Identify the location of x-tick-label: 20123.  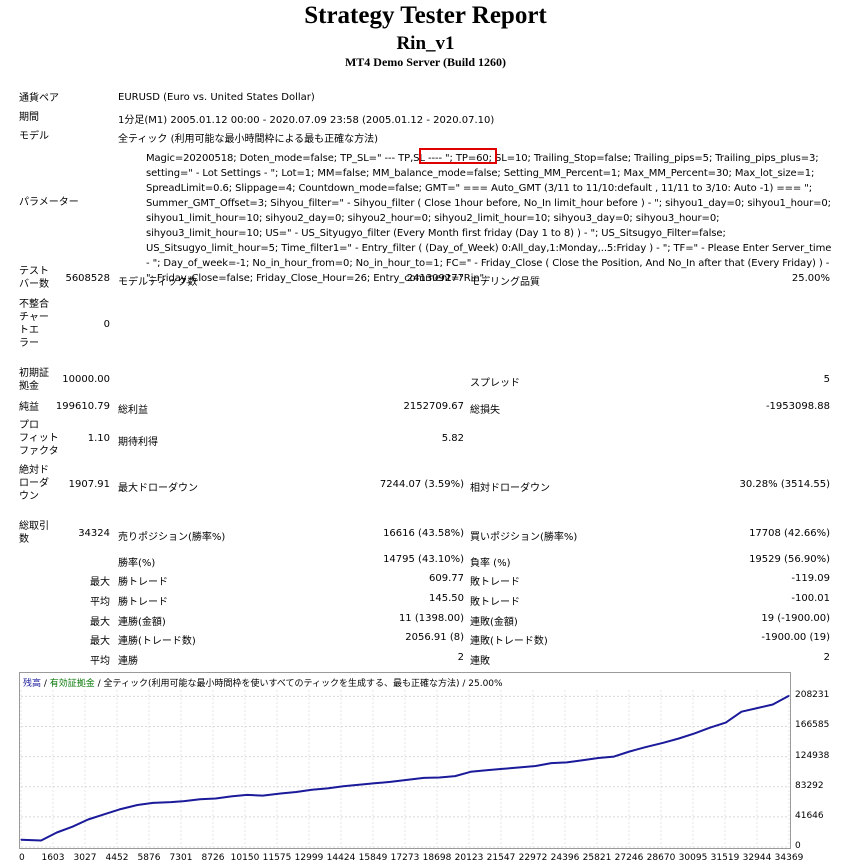
(469, 858).